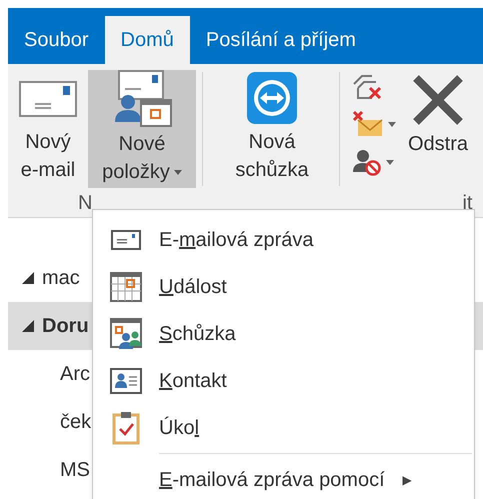  I want to click on group-label: it, so click(467, 203).